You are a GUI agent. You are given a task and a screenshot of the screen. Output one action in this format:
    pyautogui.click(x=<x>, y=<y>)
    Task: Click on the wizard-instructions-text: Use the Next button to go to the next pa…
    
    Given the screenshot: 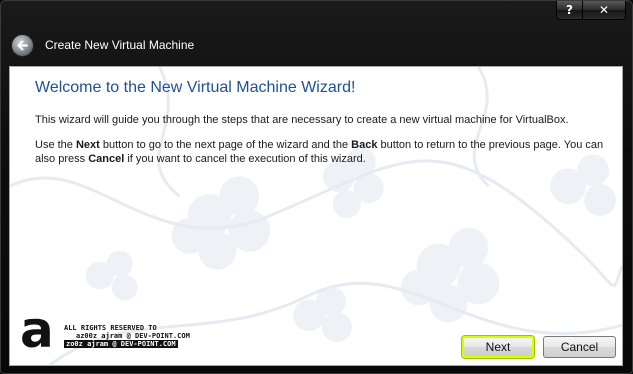 What is the action you would take?
    pyautogui.click(x=319, y=152)
    